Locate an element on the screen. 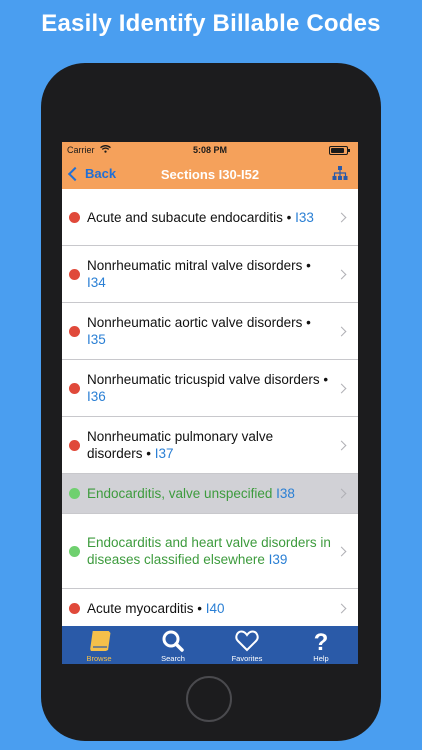 The height and width of the screenshot is (750, 422). row-text: Acute myocarditis • I40 is located at coordinates (156, 608).